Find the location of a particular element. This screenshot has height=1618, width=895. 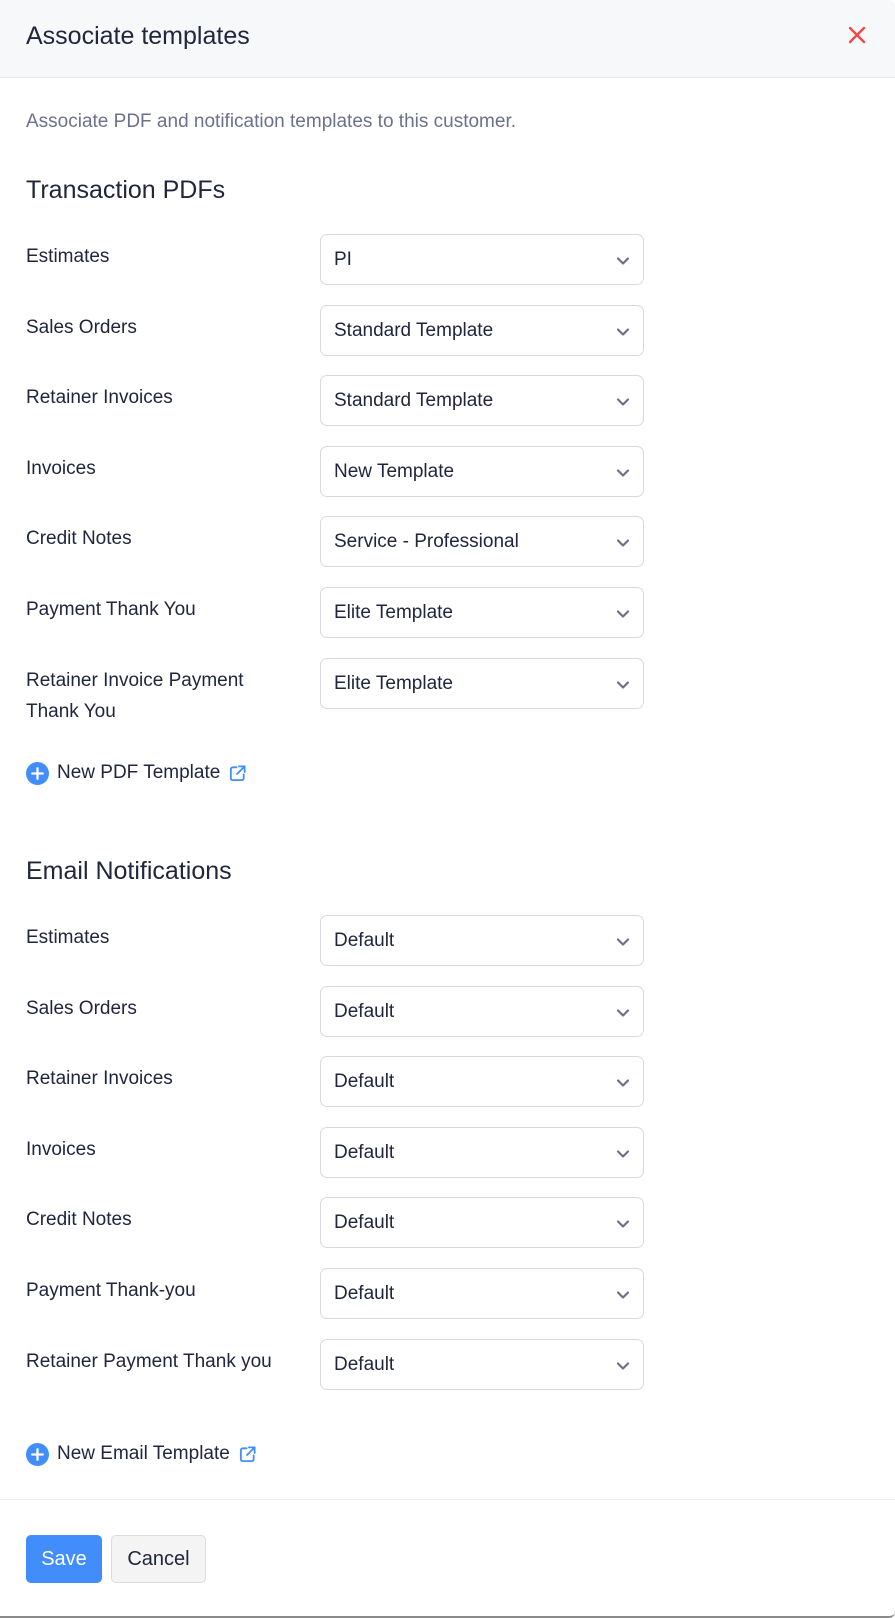

selected-value: PI is located at coordinates (343, 259).